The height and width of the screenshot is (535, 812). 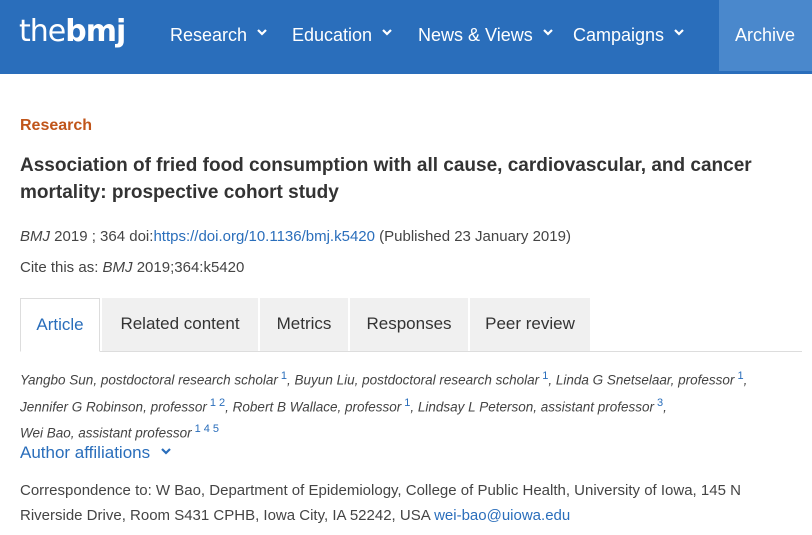 I want to click on correspondence-email-link: wei-bao@uiowa.edu, so click(x=502, y=515).